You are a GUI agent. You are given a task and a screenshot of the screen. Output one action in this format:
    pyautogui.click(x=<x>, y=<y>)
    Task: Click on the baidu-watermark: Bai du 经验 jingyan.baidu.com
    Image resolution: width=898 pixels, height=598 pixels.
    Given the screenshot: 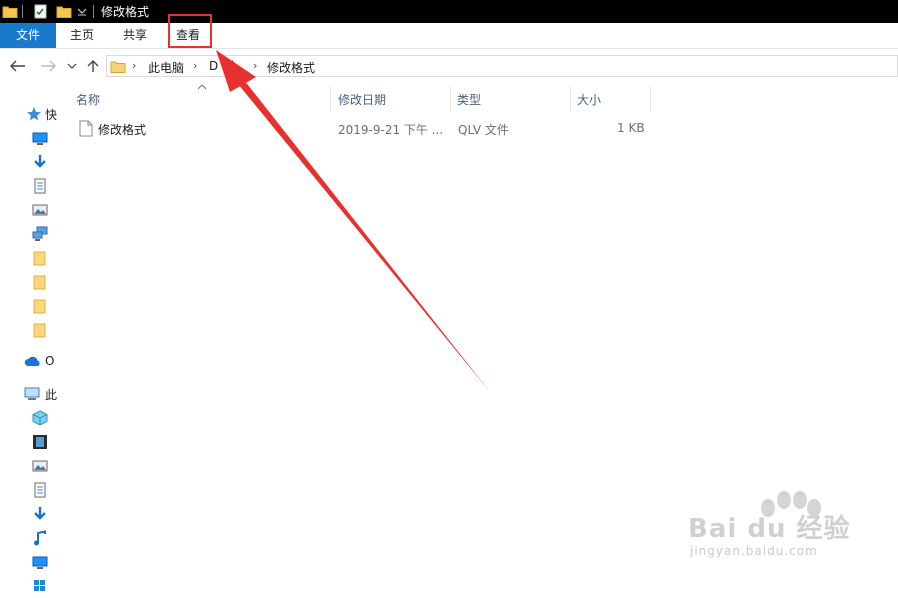 What is the action you would take?
    pyautogui.click(x=788, y=525)
    